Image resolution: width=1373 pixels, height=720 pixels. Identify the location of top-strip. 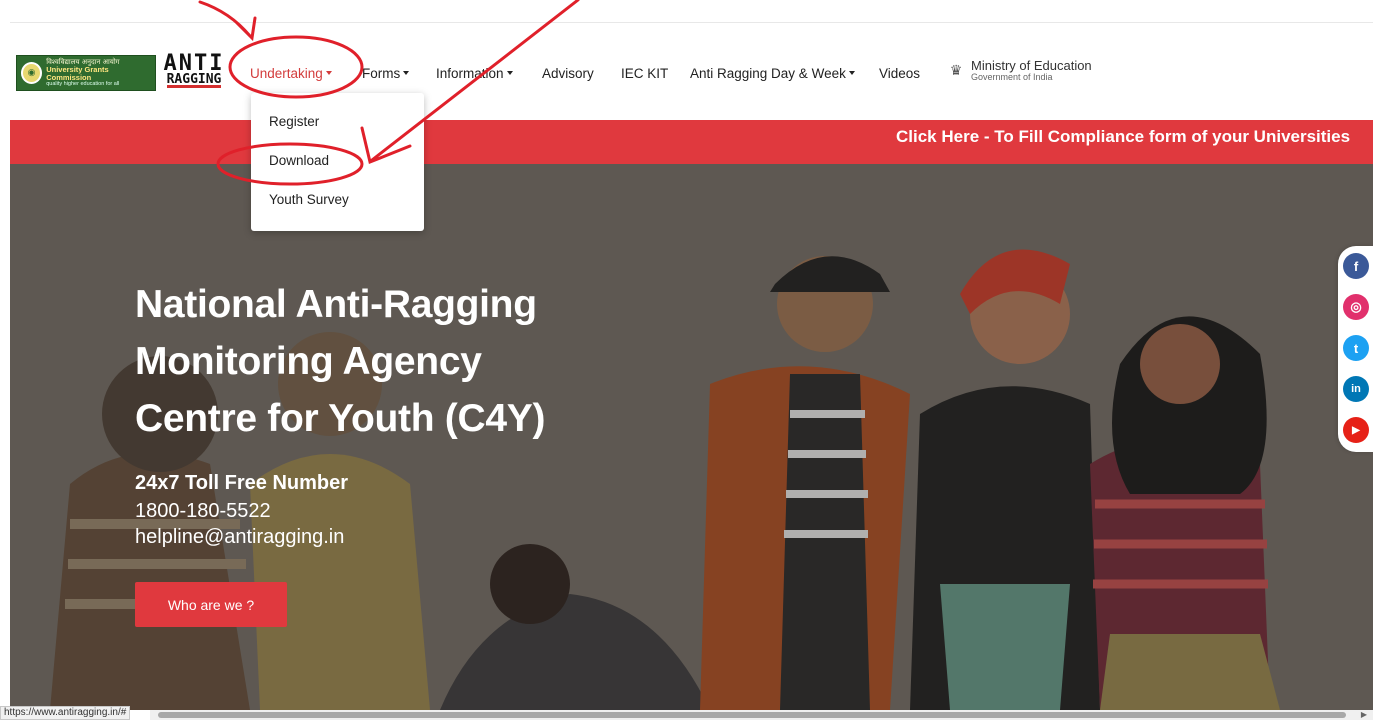
(686, 11).